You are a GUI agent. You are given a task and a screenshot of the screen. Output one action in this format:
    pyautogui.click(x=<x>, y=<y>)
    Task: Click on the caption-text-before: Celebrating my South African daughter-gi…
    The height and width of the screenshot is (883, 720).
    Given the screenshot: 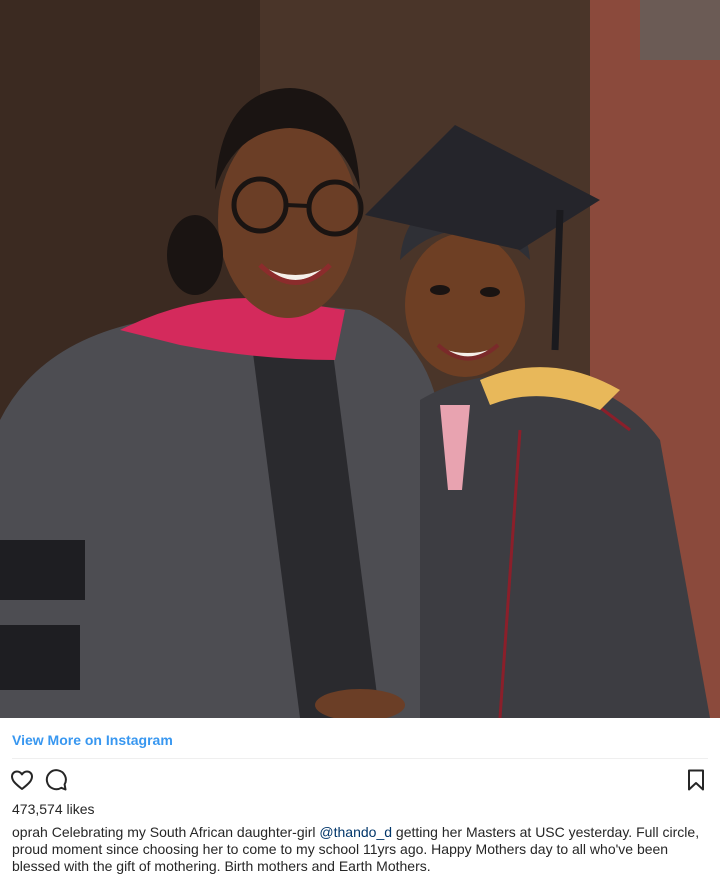 What is the action you would take?
    pyautogui.click(x=183, y=832)
    